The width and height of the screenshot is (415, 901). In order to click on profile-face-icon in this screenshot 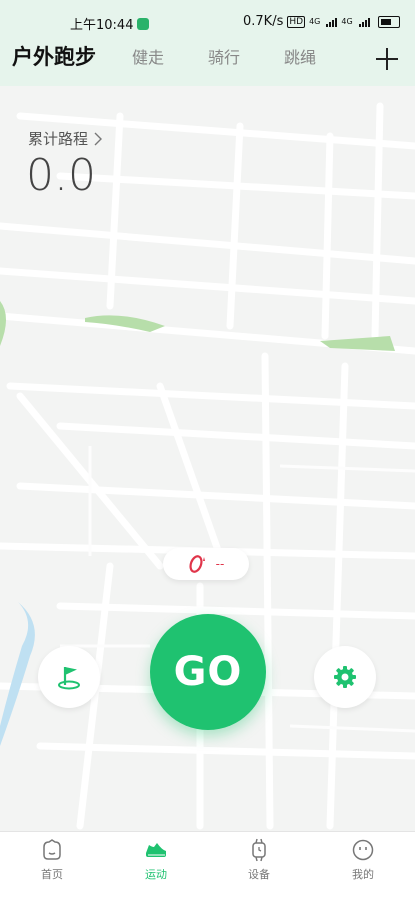, I will do `click(363, 850)`.